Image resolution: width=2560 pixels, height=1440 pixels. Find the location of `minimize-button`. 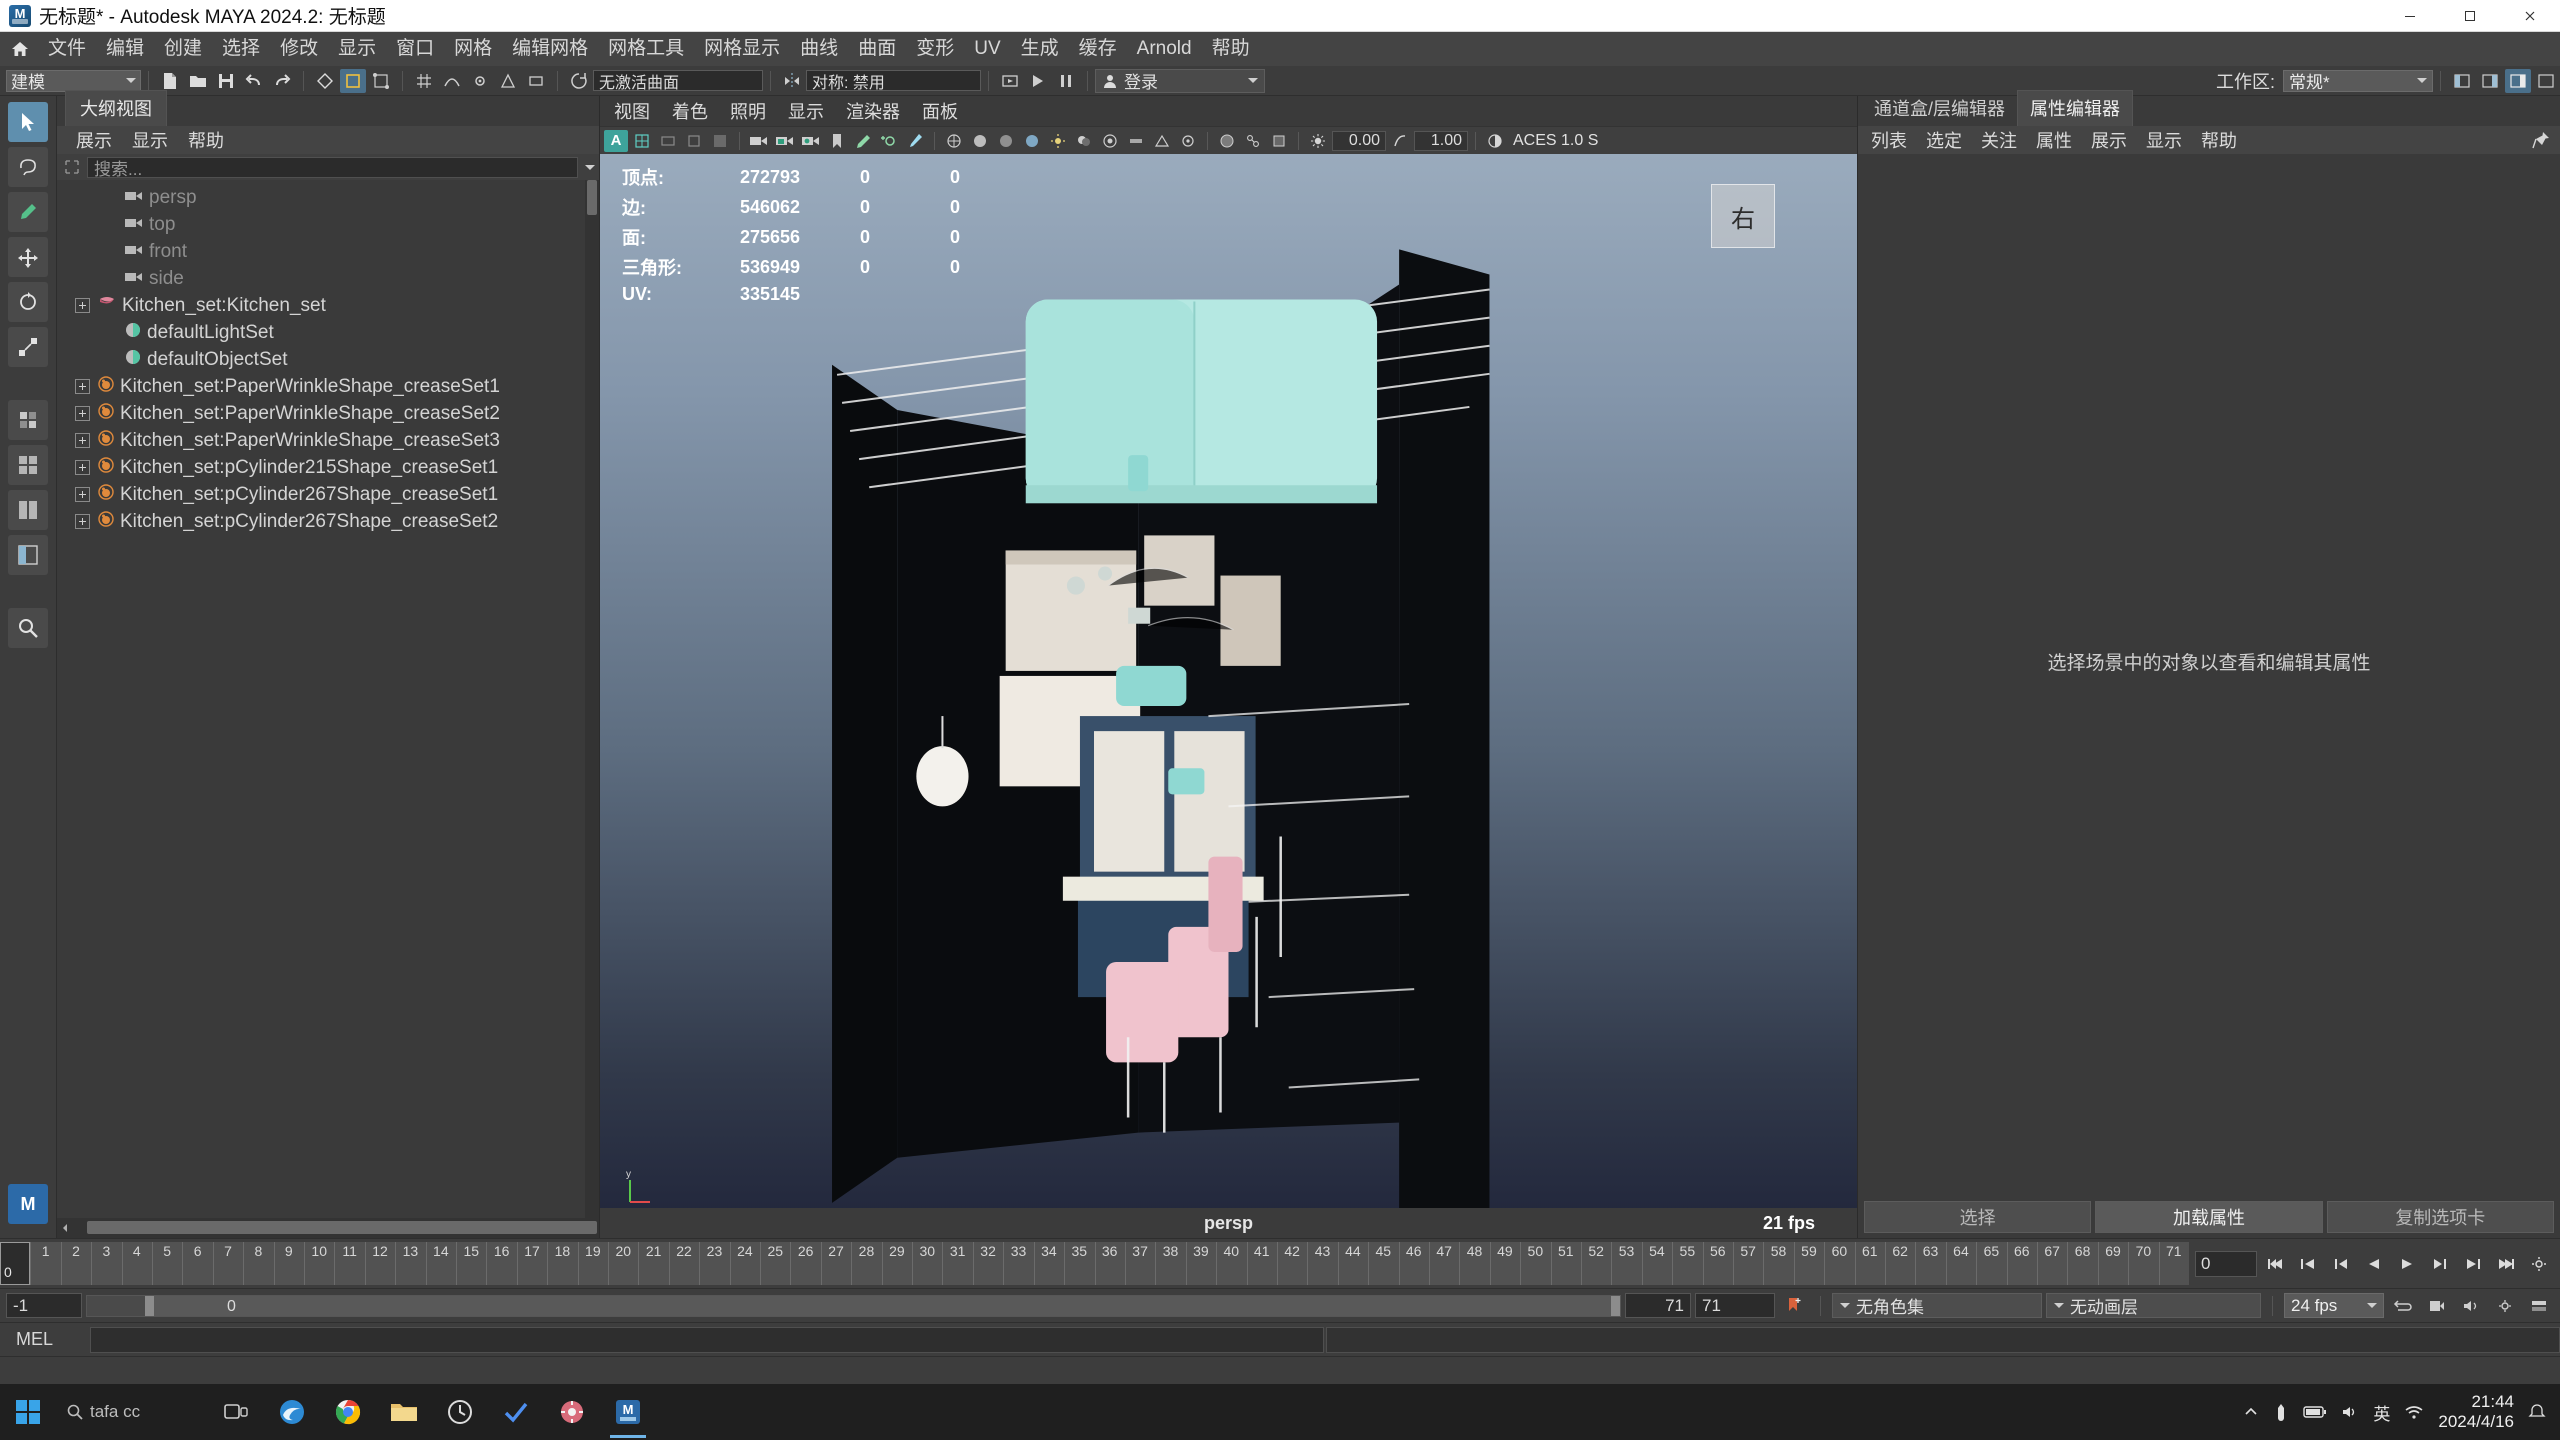

minimize-button is located at coordinates (2410, 16).